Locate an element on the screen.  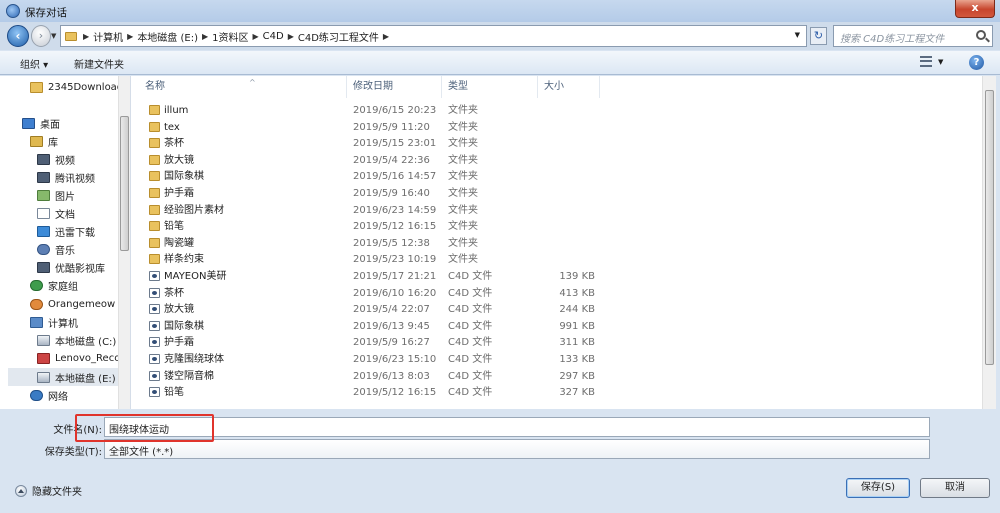
column-header-size: 大小 is located at coordinates (569, 87).